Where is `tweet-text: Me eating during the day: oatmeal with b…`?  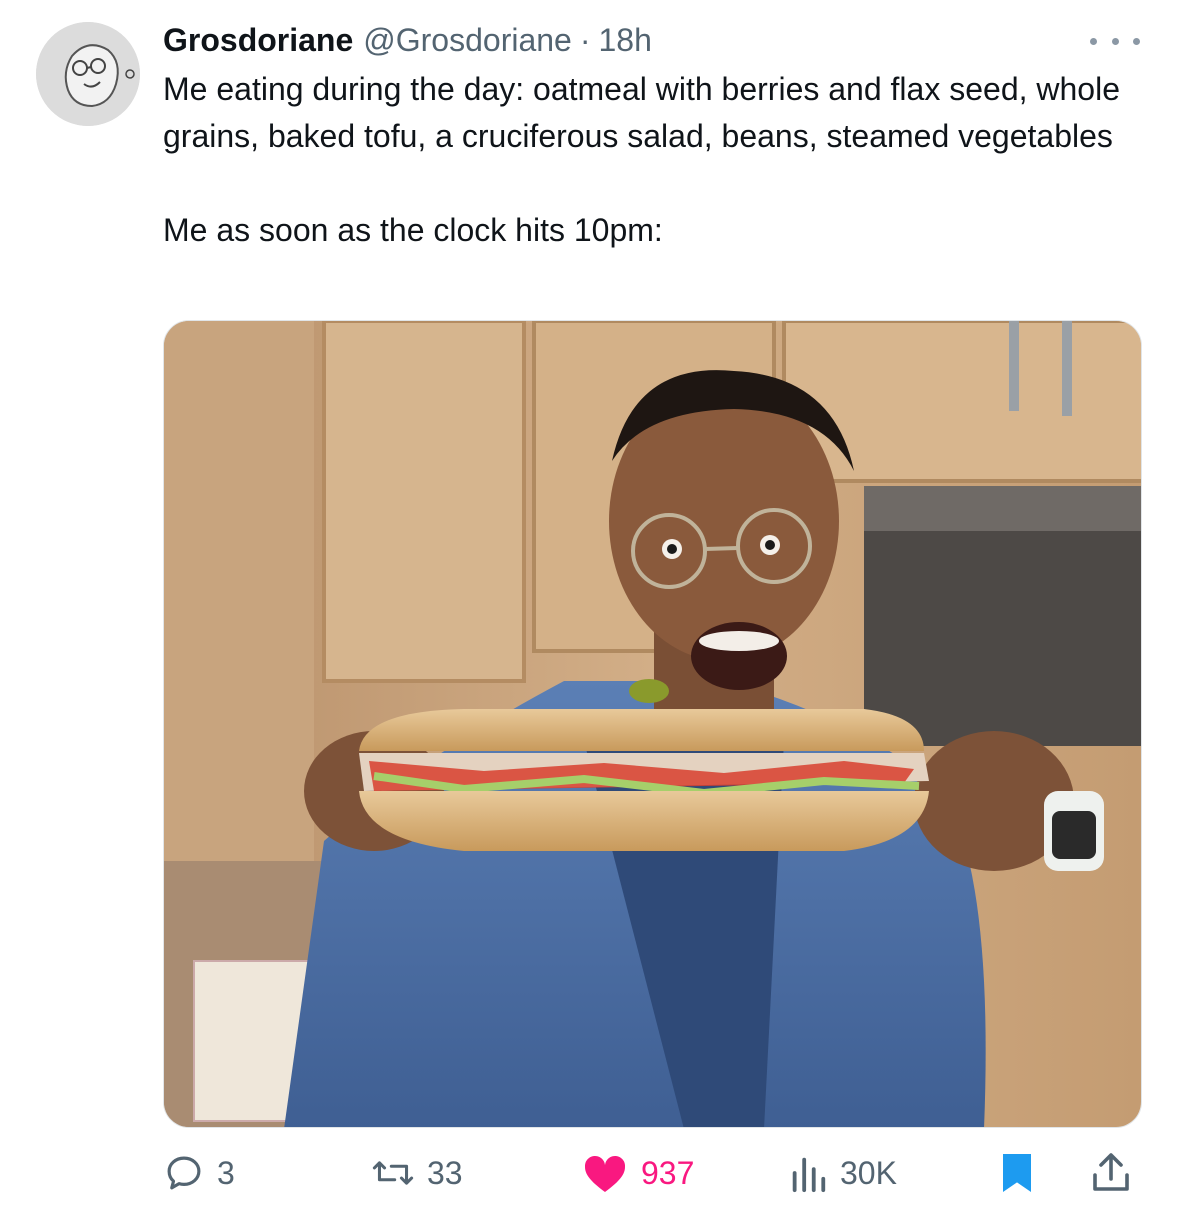 tweet-text: Me eating during the day: oatmeal with b… is located at coordinates (658, 160).